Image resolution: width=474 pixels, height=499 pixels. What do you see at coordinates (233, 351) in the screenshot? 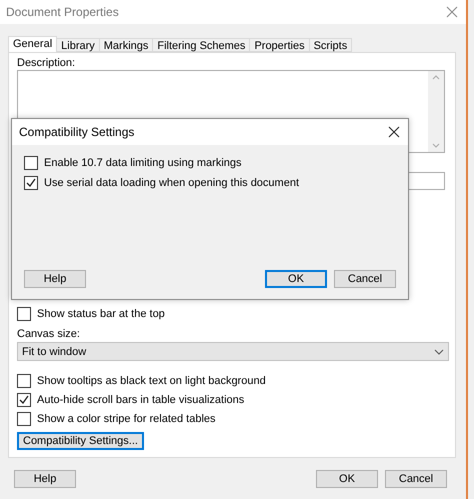
I see `canvas-size-dropdown: Fit to window` at bounding box center [233, 351].